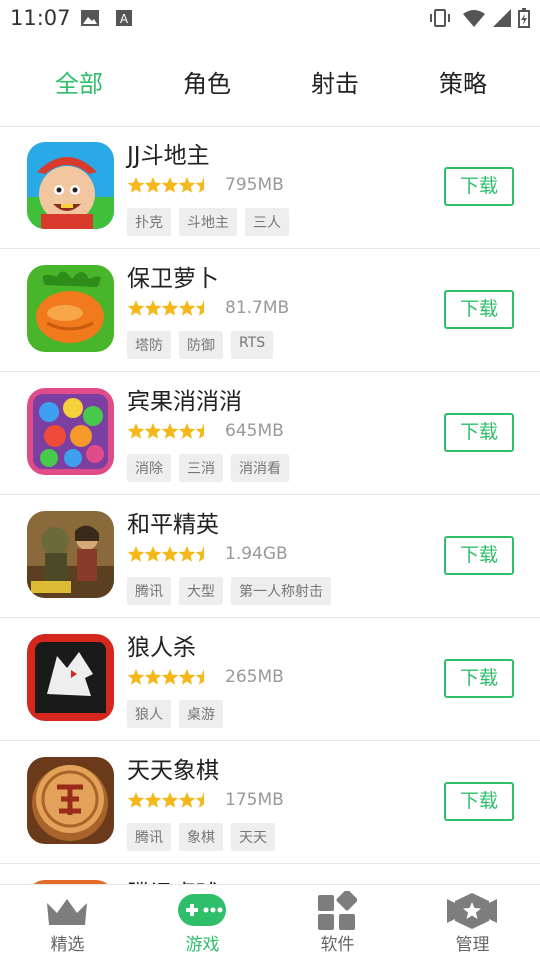 The width and height of the screenshot is (540, 961). I want to click on app-name: 和平精英, so click(173, 525).